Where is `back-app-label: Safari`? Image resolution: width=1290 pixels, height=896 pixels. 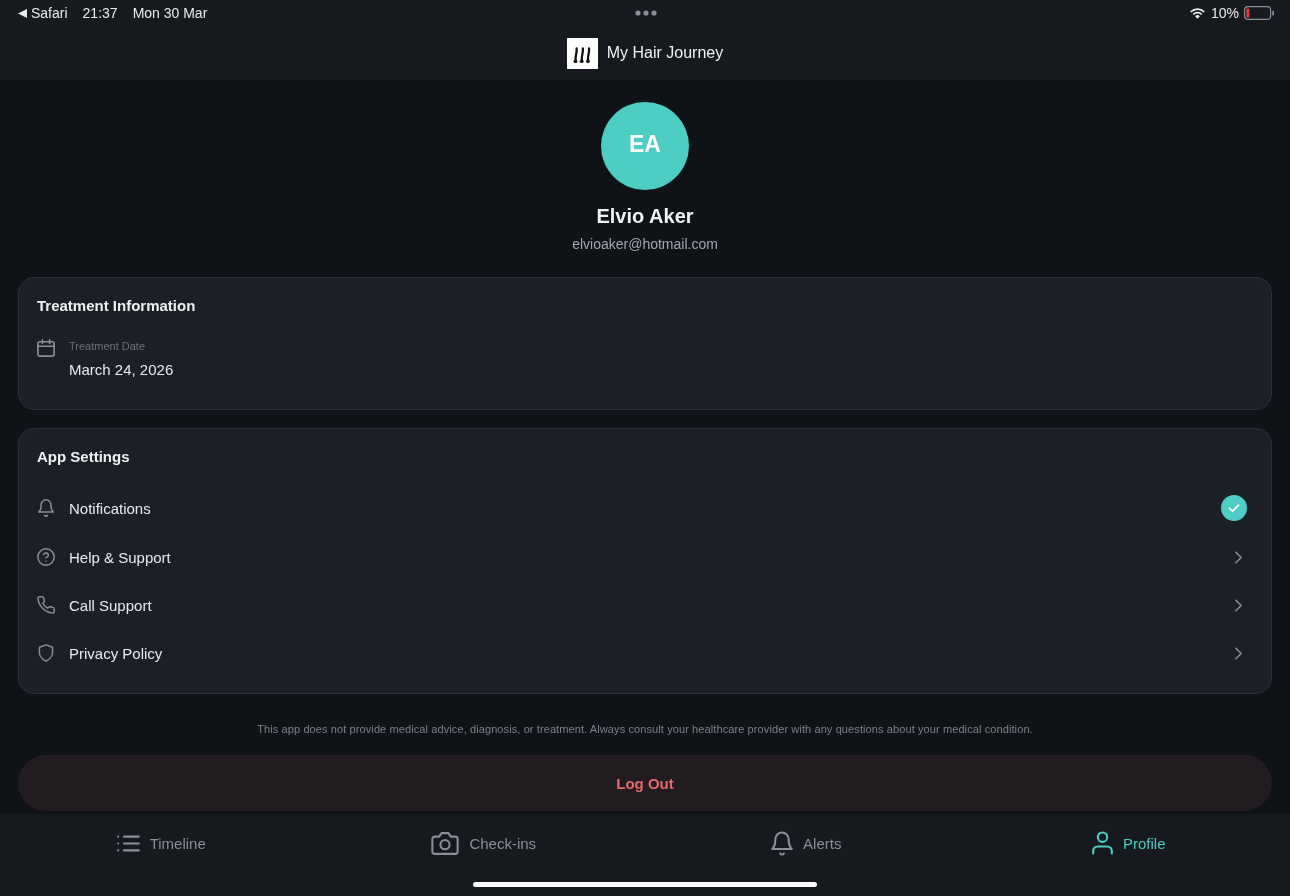 back-app-label: Safari is located at coordinates (49, 13).